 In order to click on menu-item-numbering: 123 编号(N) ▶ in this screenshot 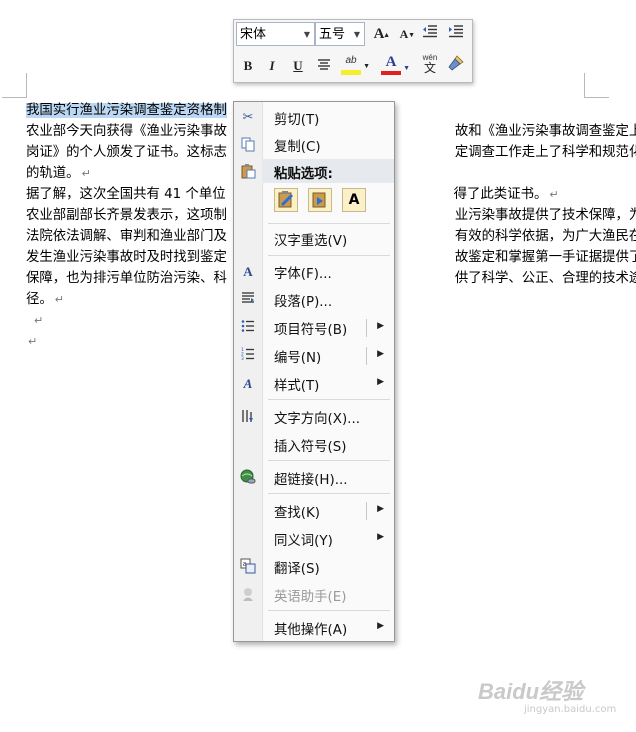, I will do `click(314, 356)`.